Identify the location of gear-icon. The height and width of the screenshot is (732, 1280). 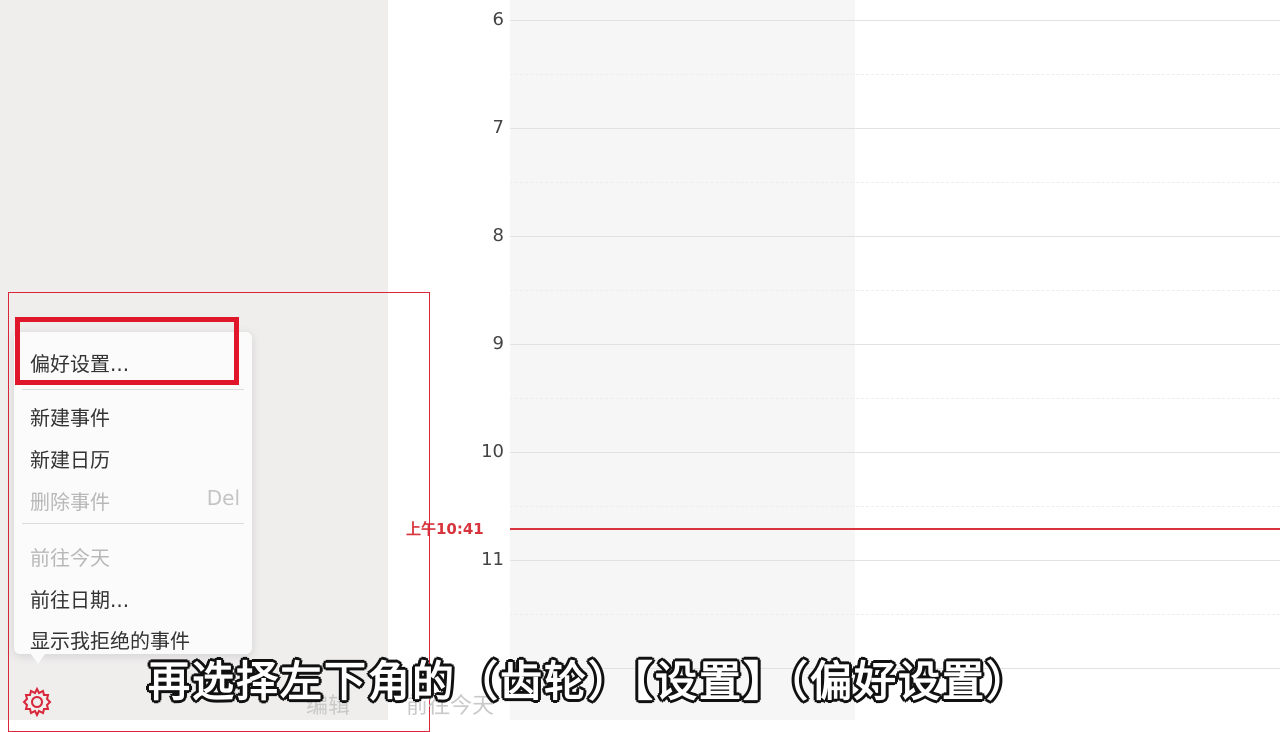
(37, 702).